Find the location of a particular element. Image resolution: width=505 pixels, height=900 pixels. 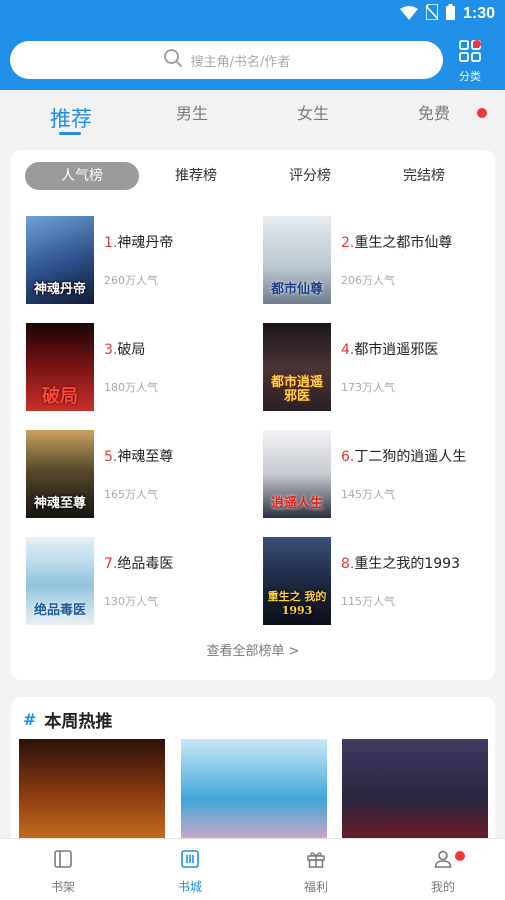

book-item: 神魂丹帝 1.神魂丹帝 260万人气 is located at coordinates (138, 260).